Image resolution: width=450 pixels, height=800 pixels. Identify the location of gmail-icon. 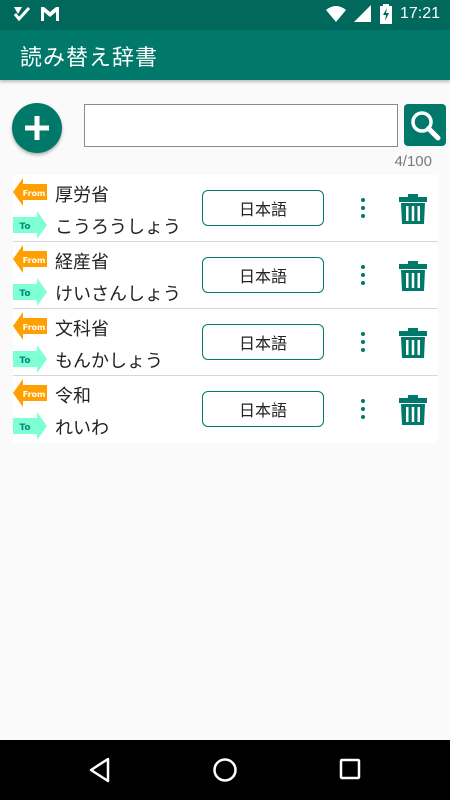
(50, 14).